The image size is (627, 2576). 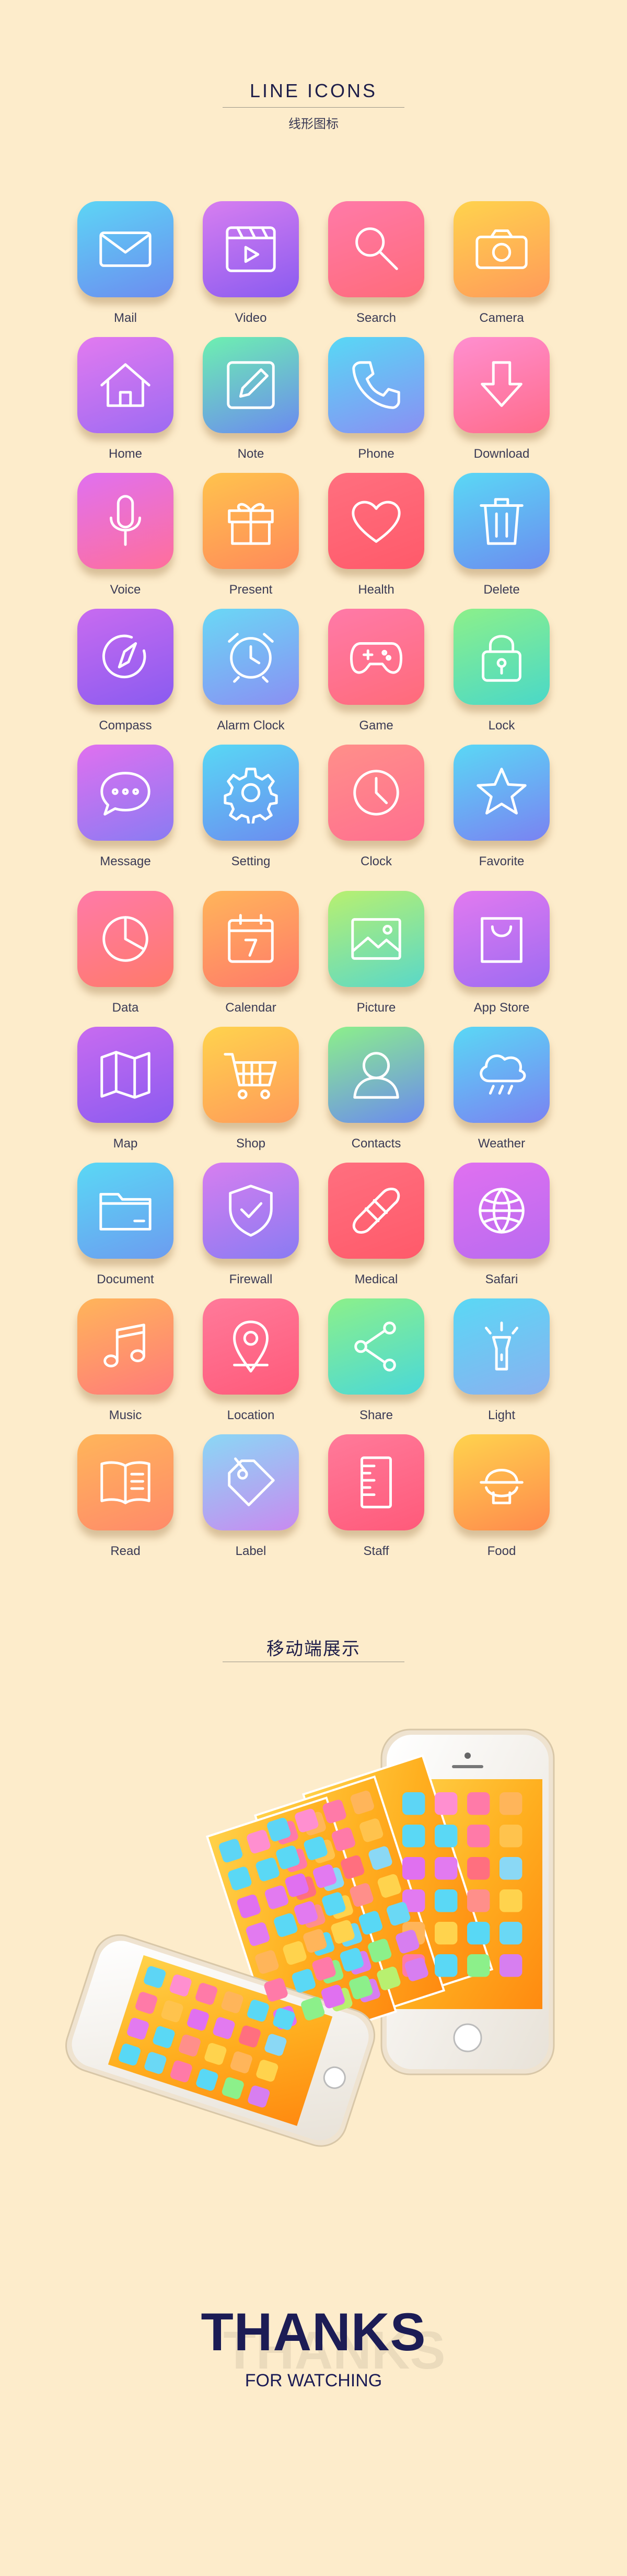 What do you see at coordinates (251, 249) in the screenshot?
I see `video-icon` at bounding box center [251, 249].